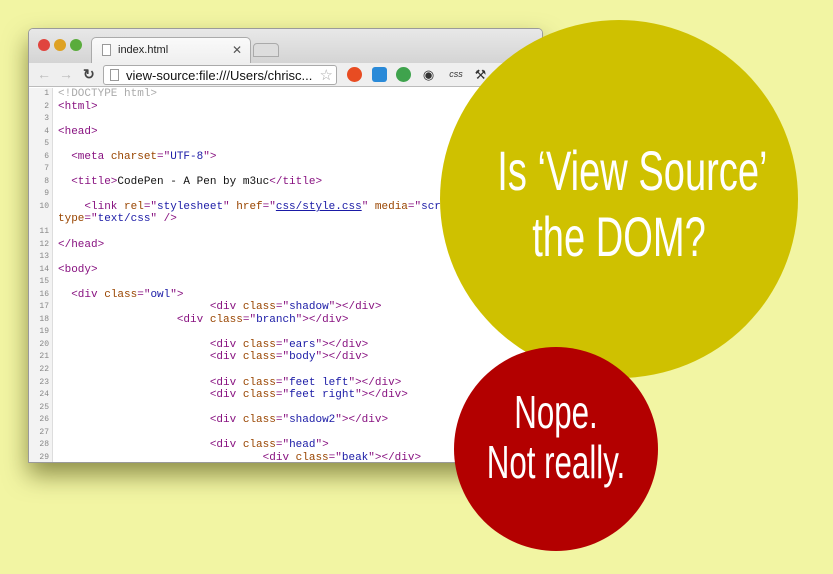 The width and height of the screenshot is (833, 574). Describe the element at coordinates (44, 319) in the screenshot. I see `line-number: 18` at that location.